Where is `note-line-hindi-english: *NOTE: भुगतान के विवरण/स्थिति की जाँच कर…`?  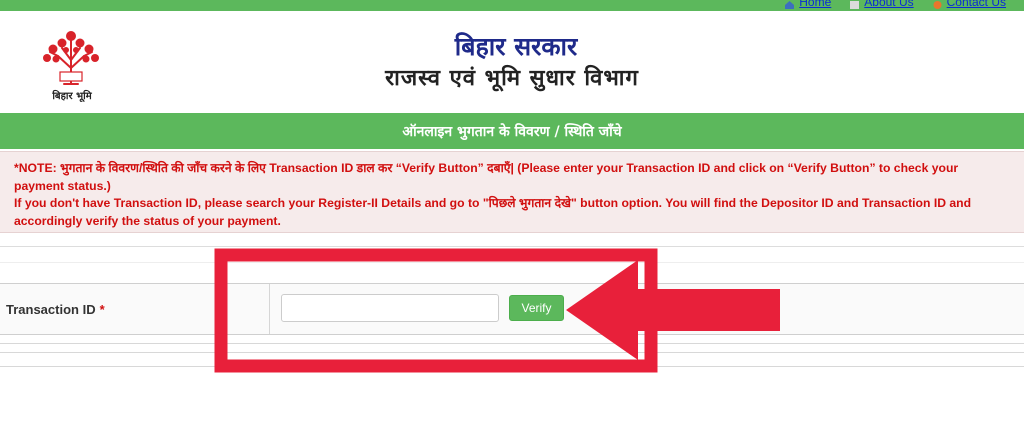
note-line-hindi-english: *NOTE: भुगतान के विवरण/स्थिति की जाँच कर… is located at coordinates (486, 177).